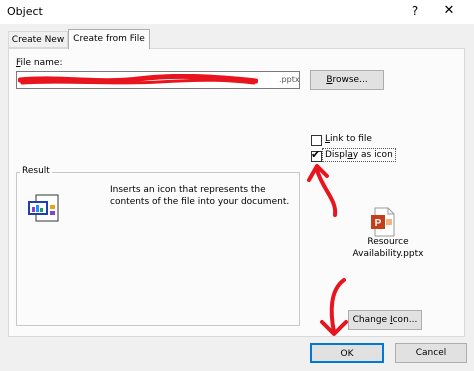 The height and width of the screenshot is (371, 474). What do you see at coordinates (431, 353) in the screenshot?
I see `cancel-button: Cancel` at bounding box center [431, 353].